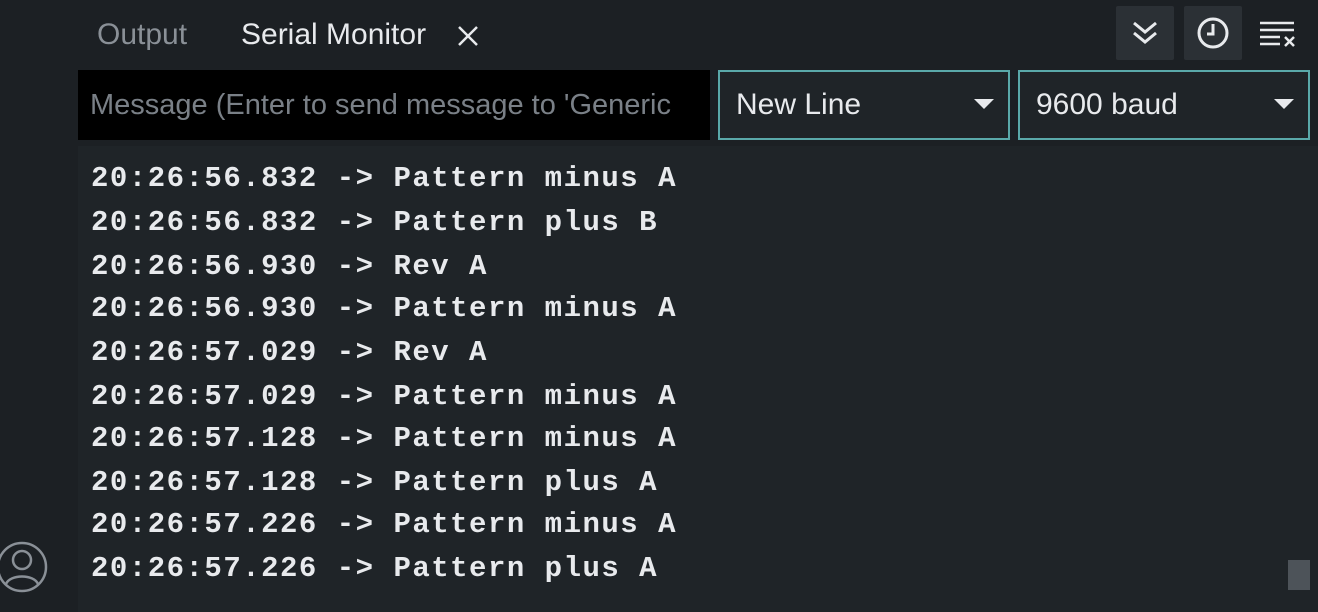 The height and width of the screenshot is (612, 1318). What do you see at coordinates (394, 105) in the screenshot?
I see `message-input` at bounding box center [394, 105].